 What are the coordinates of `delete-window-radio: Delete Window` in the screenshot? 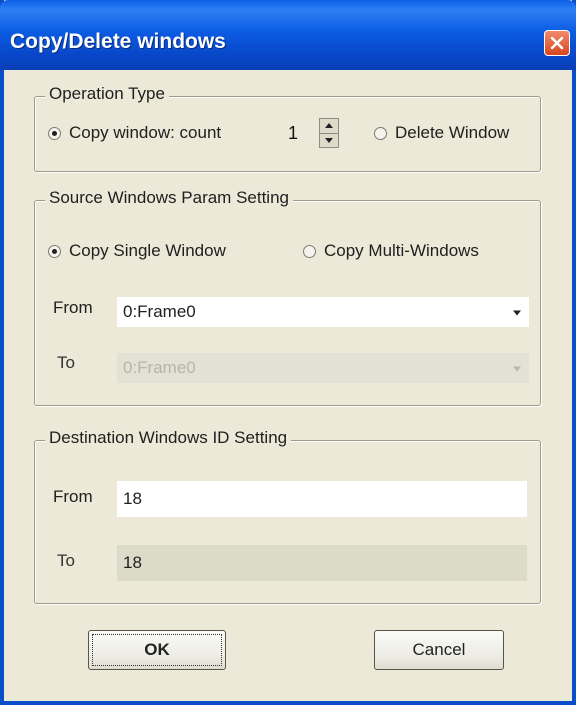 It's located at (441, 133).